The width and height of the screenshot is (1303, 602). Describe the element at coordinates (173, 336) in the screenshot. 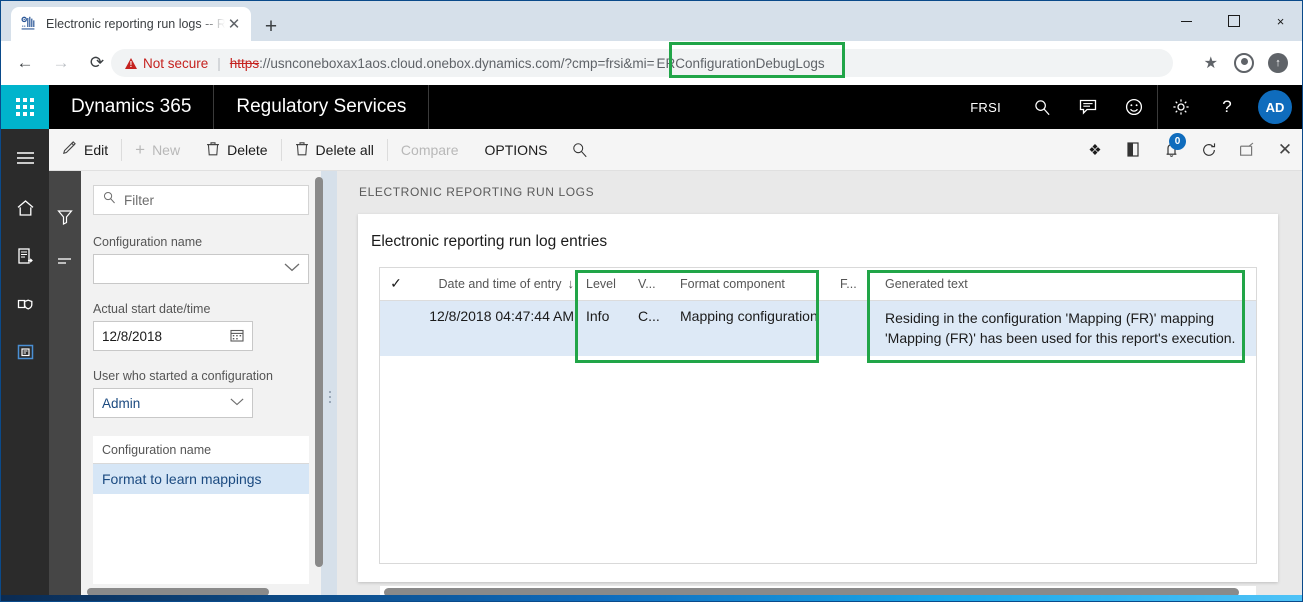

I see `actual-start-datetime-input: 12/8/2018` at that location.